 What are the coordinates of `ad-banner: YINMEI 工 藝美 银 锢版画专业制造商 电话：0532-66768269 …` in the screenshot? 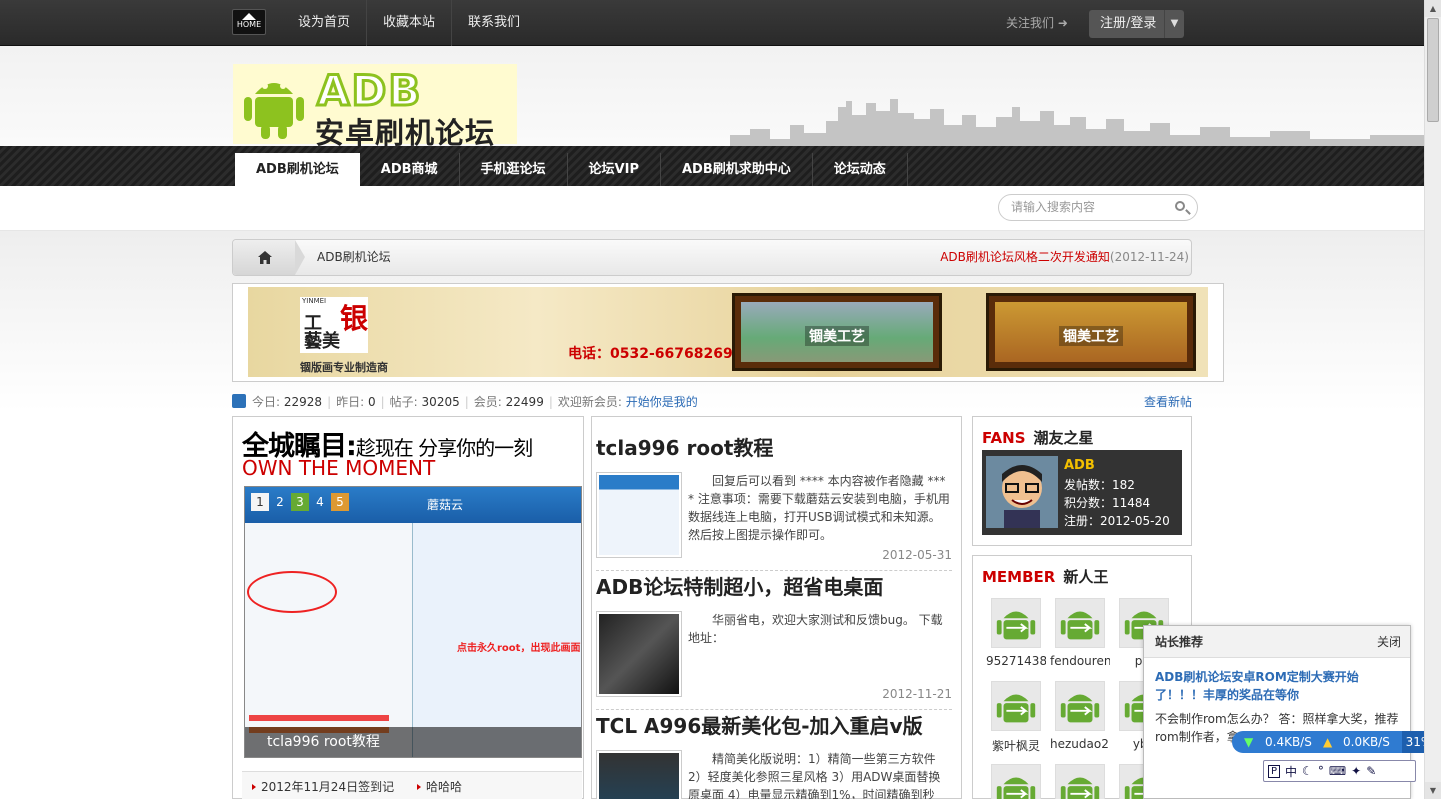 It's located at (728, 332).